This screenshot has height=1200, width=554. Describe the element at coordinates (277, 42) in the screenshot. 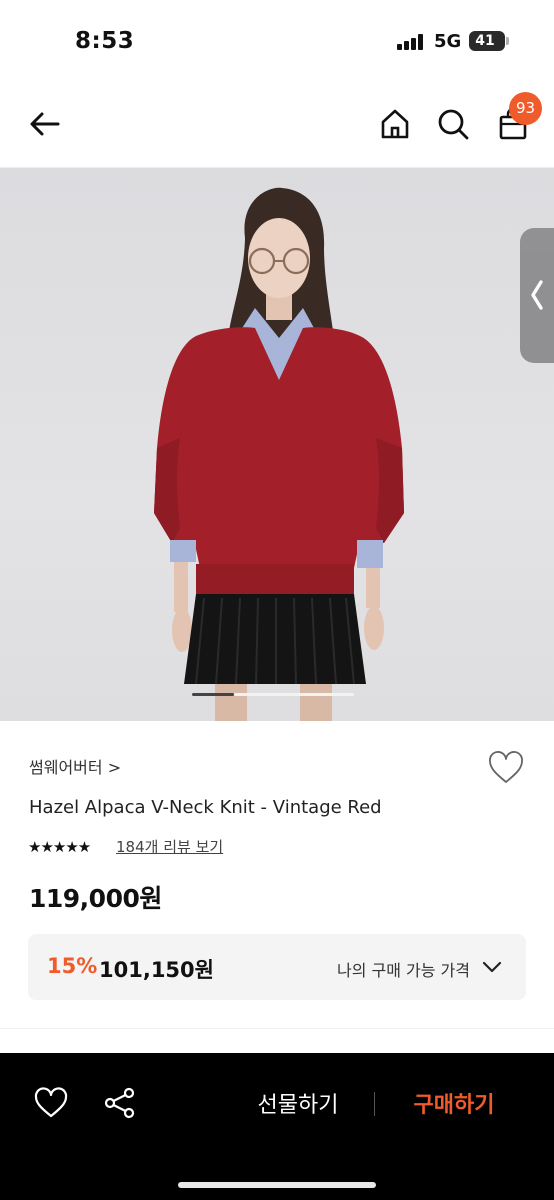

I see `status-bar: 8:53 5G 41` at that location.